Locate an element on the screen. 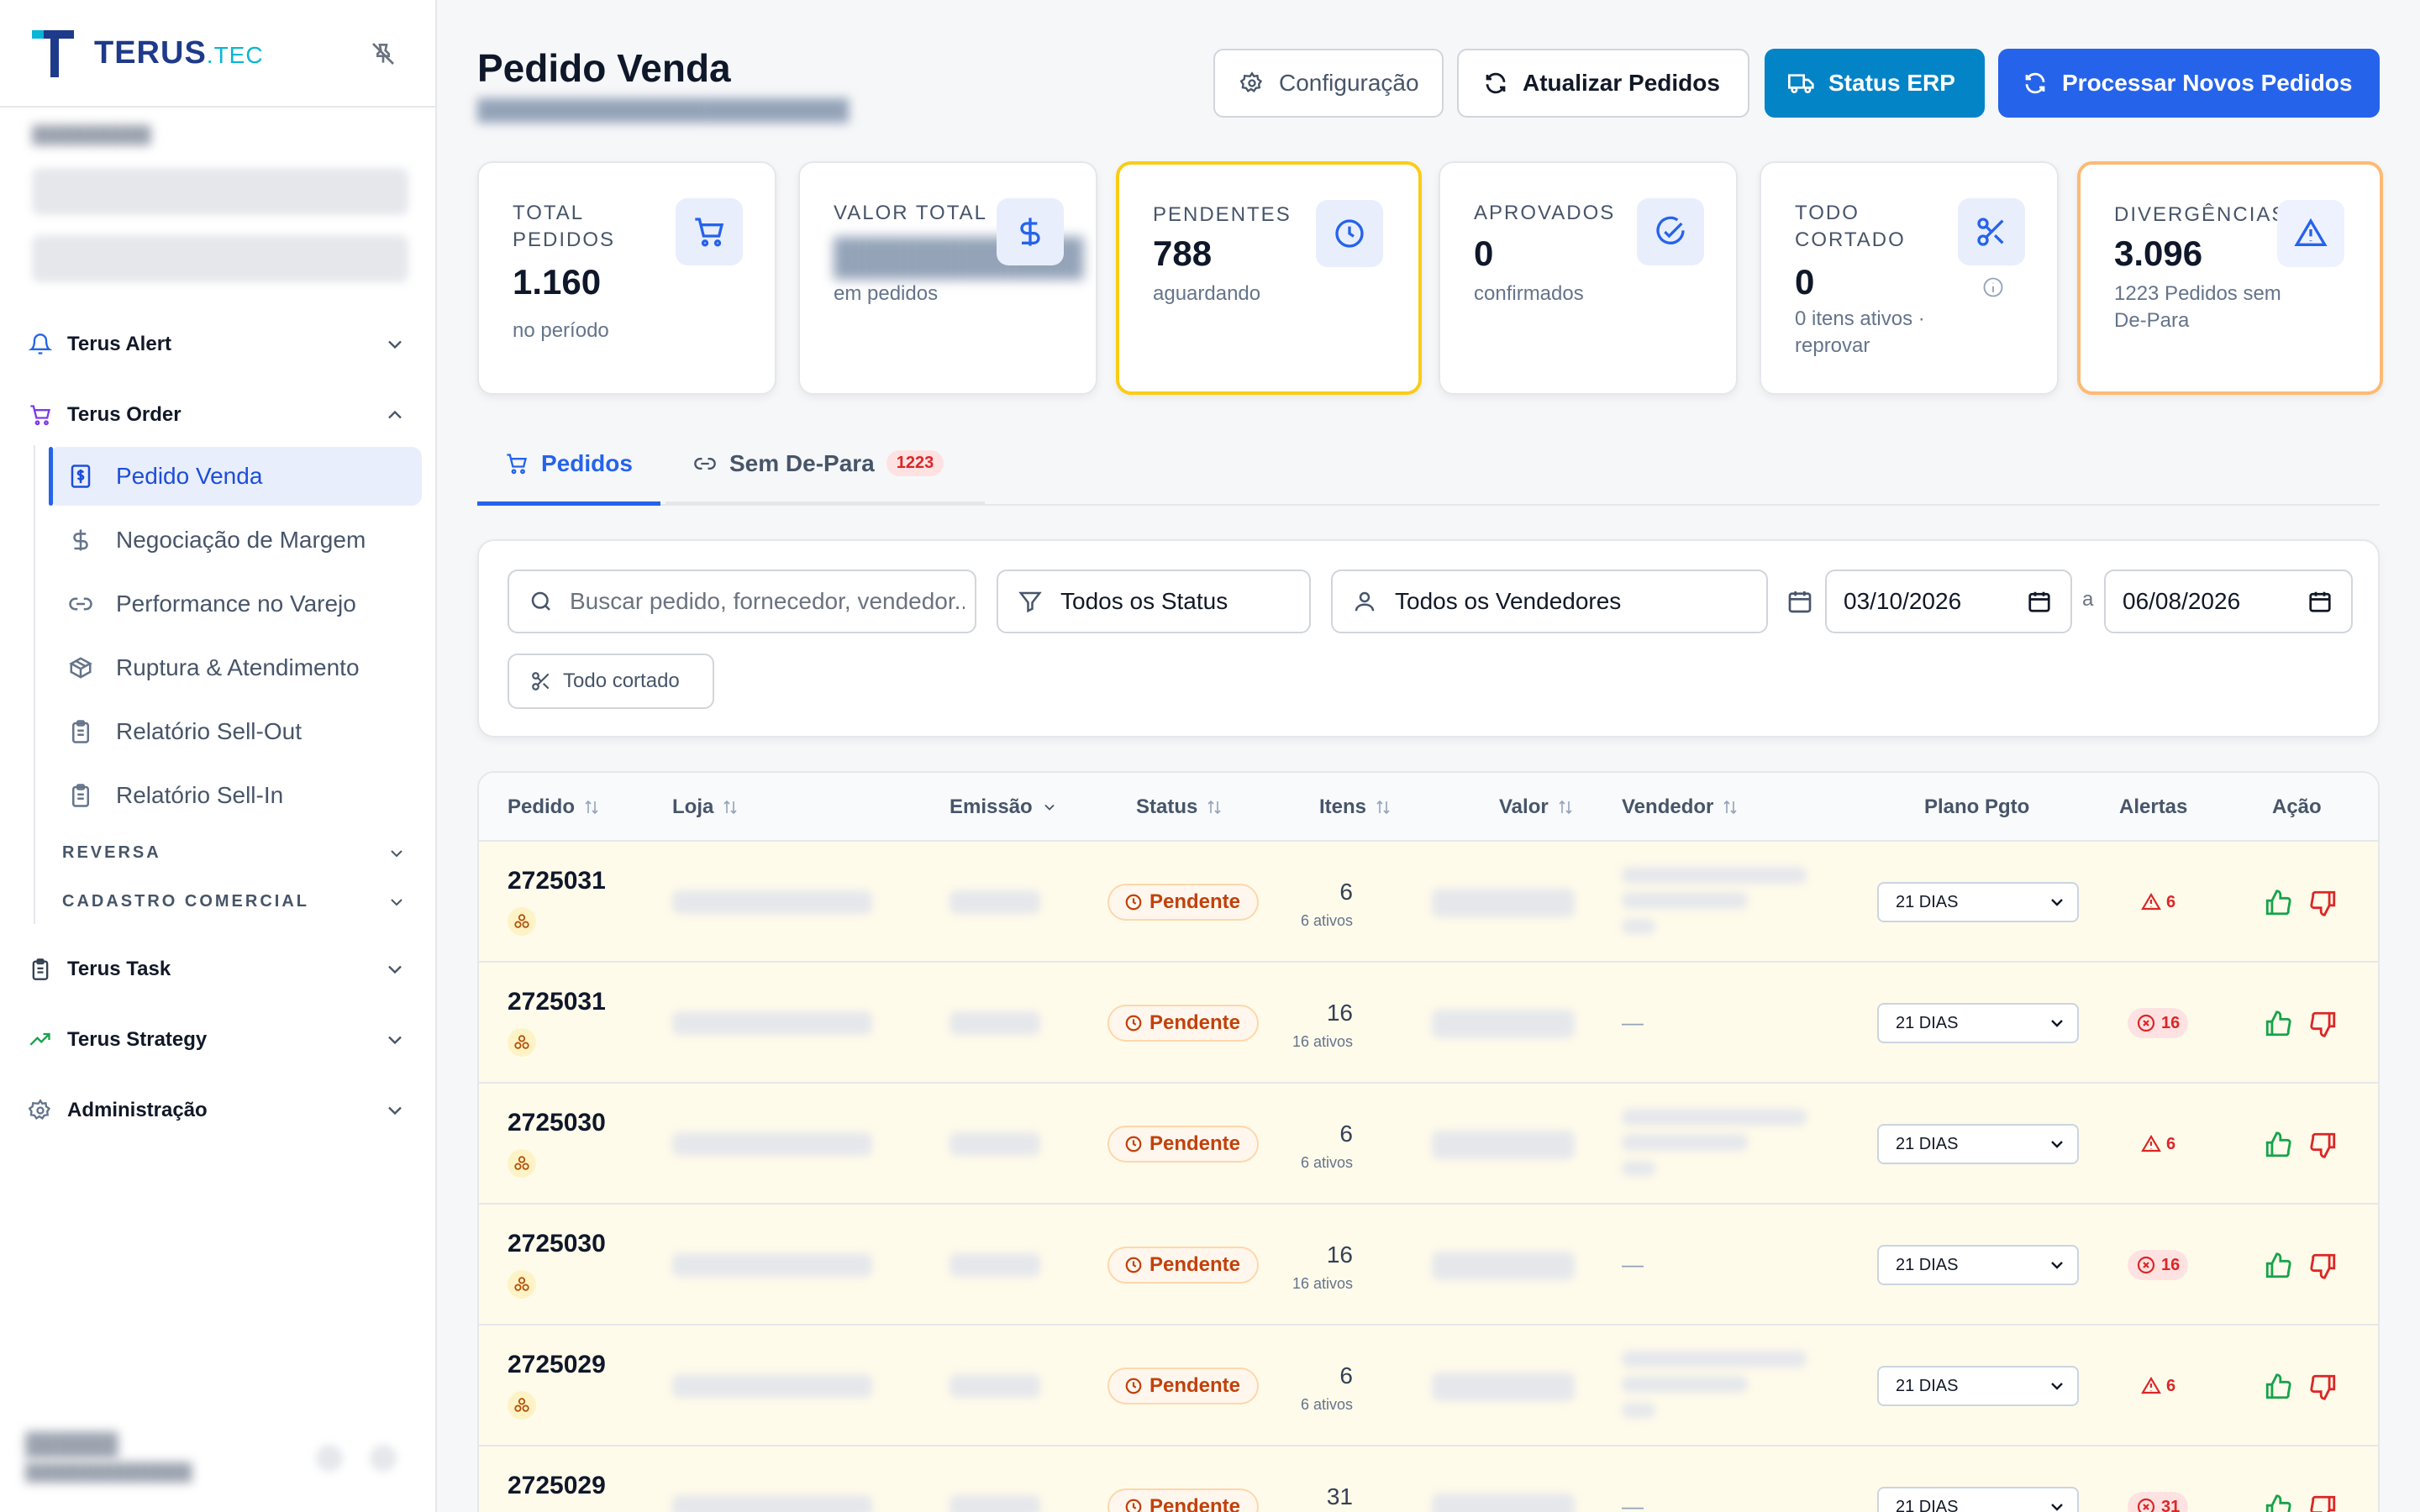 This screenshot has height=1512, width=2420. items-active: 16 ativos is located at coordinates (1322, 1041).